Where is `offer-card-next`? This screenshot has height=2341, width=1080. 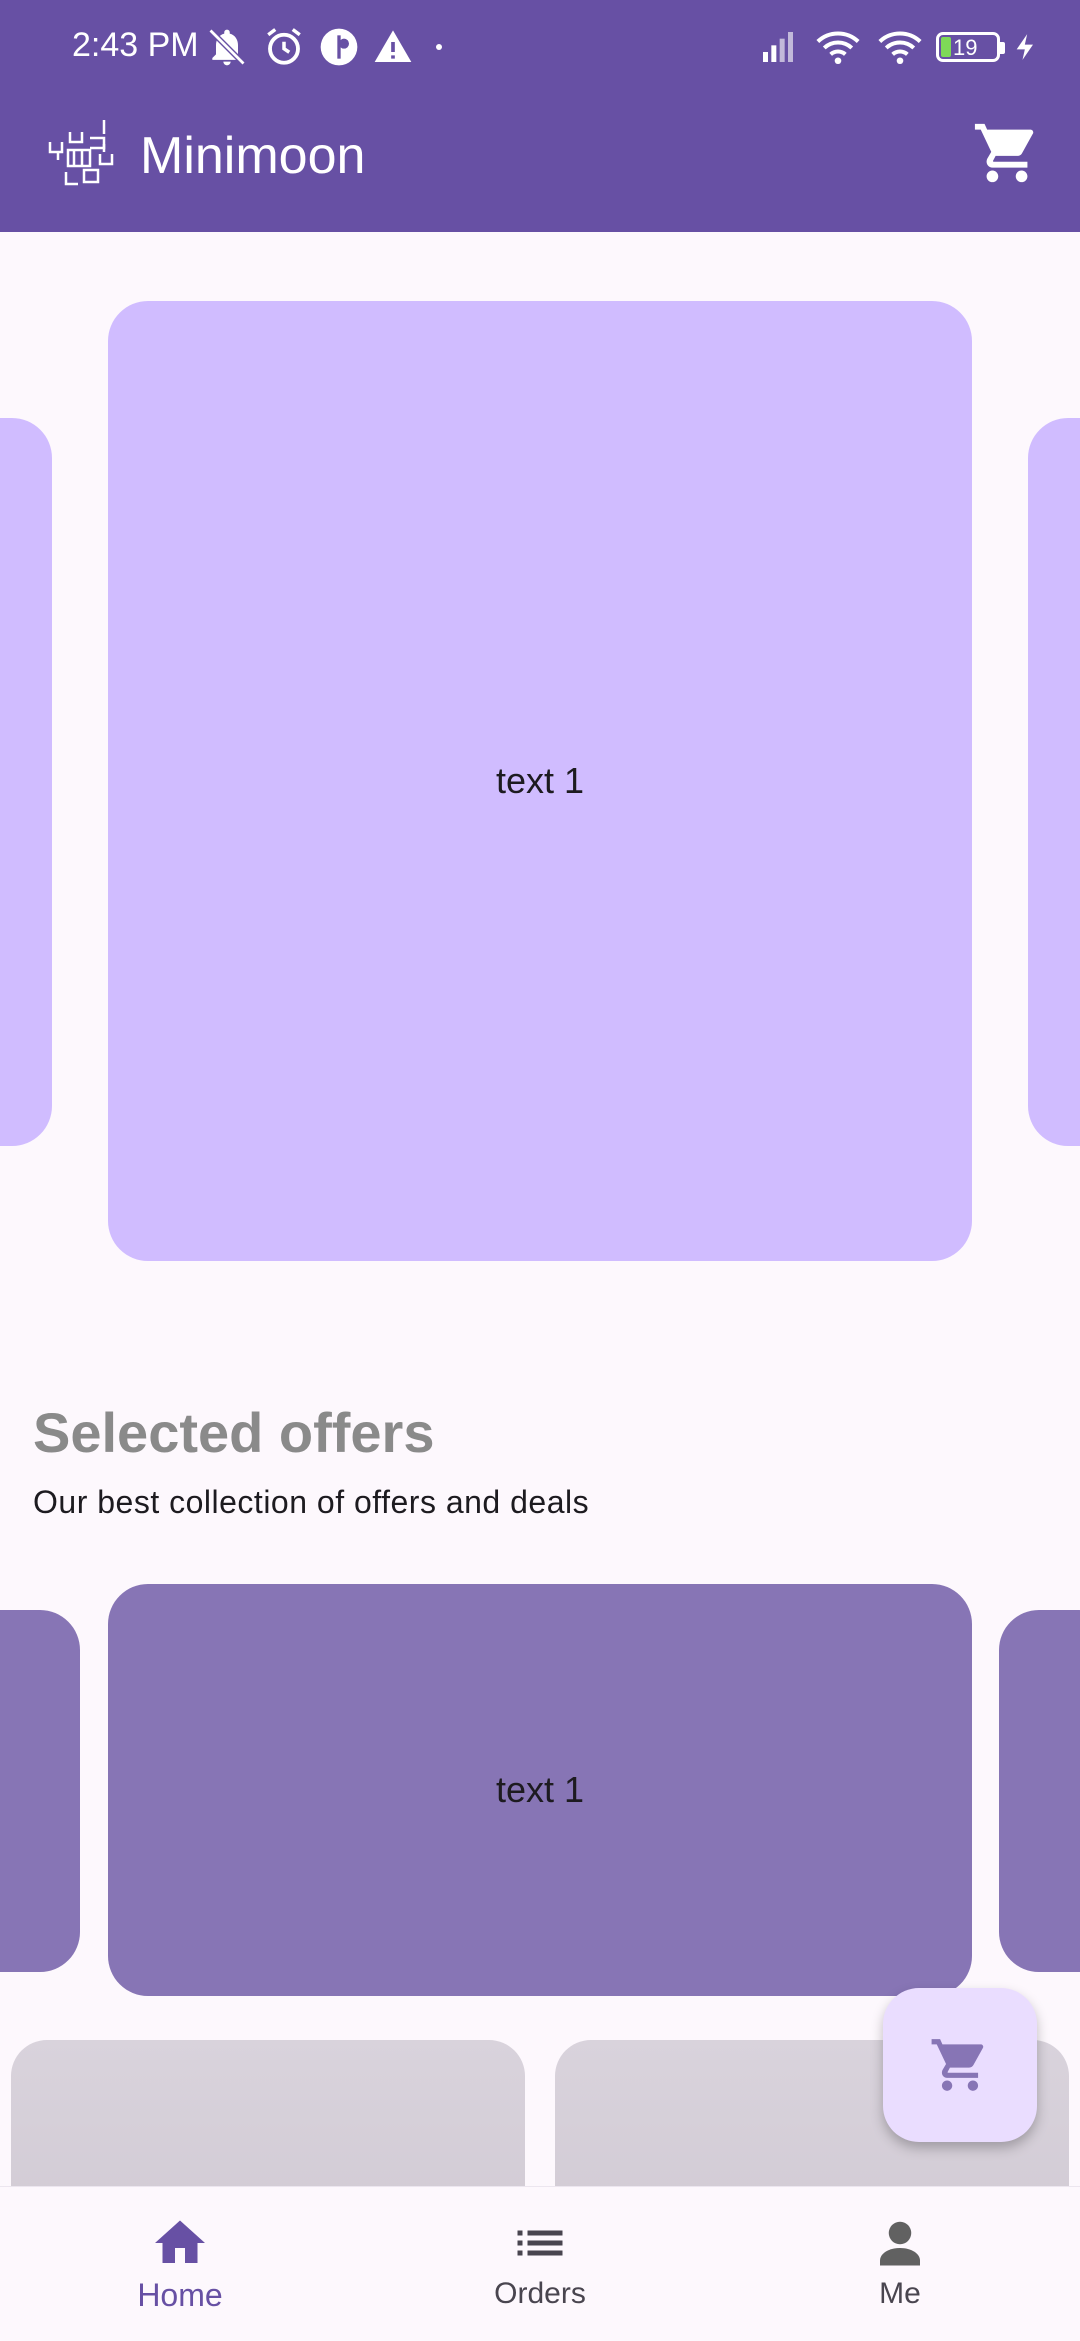
offer-card-next is located at coordinates (1039, 1791).